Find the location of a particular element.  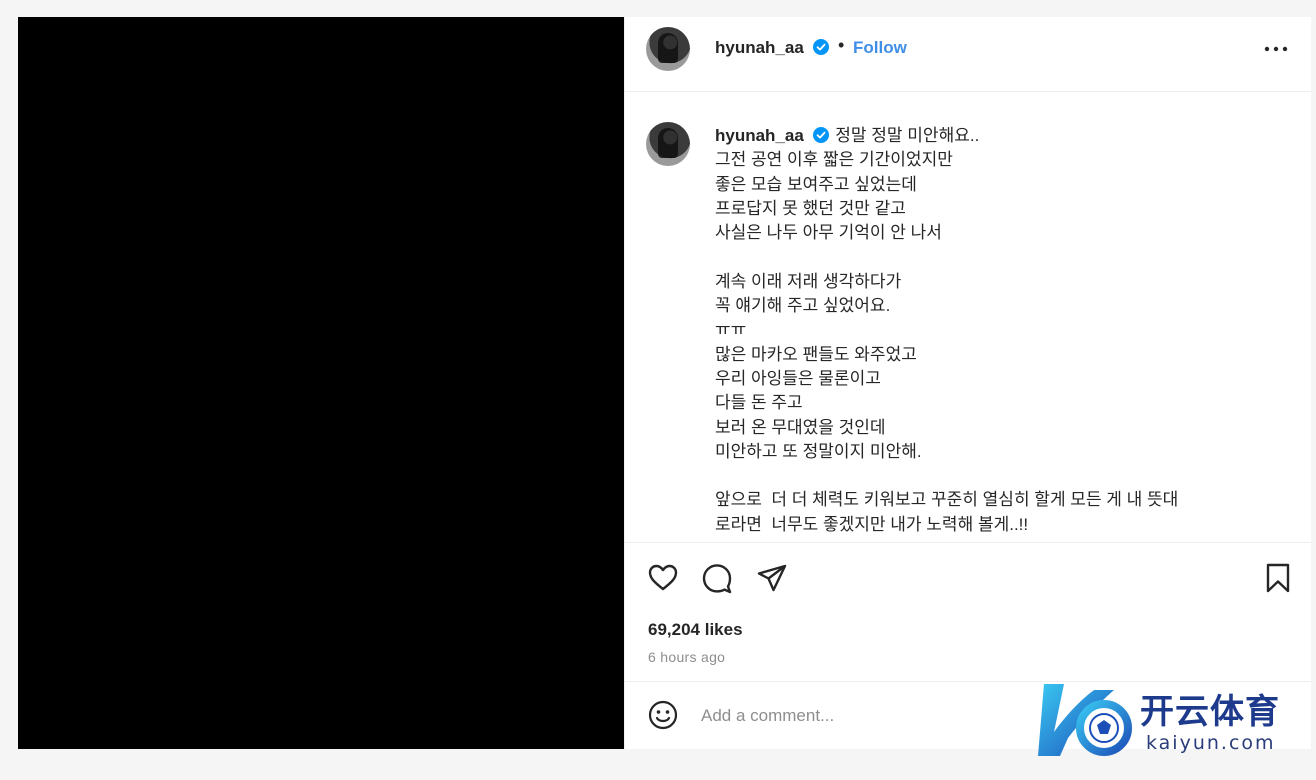

caption-line: 사실은 나두 아무 기억이 안 나서 is located at coordinates (828, 233).